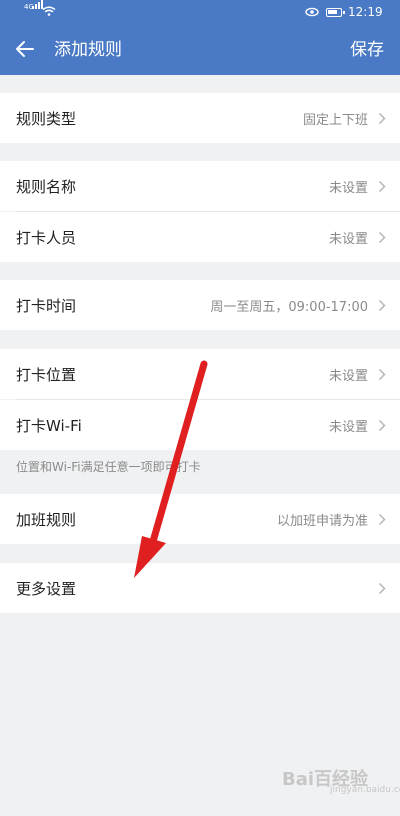 This screenshot has height=816, width=400. Describe the element at coordinates (88, 50) in the screenshot. I see `page-title: 添加规则` at that location.